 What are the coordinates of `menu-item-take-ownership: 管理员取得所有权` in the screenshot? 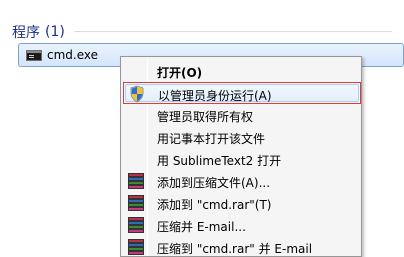 It's located at (242, 115).